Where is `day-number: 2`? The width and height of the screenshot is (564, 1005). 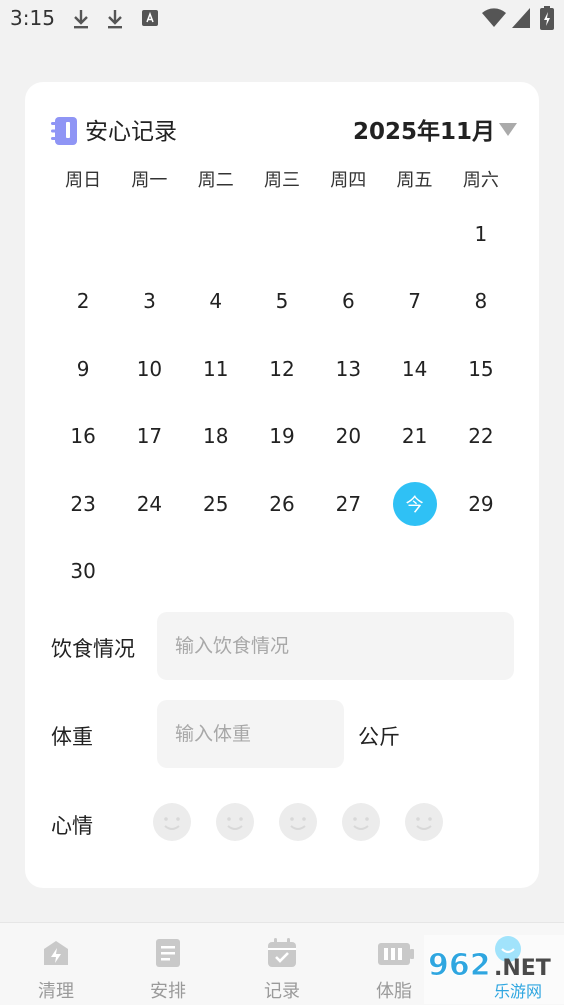
day-number: 2 is located at coordinates (83, 301).